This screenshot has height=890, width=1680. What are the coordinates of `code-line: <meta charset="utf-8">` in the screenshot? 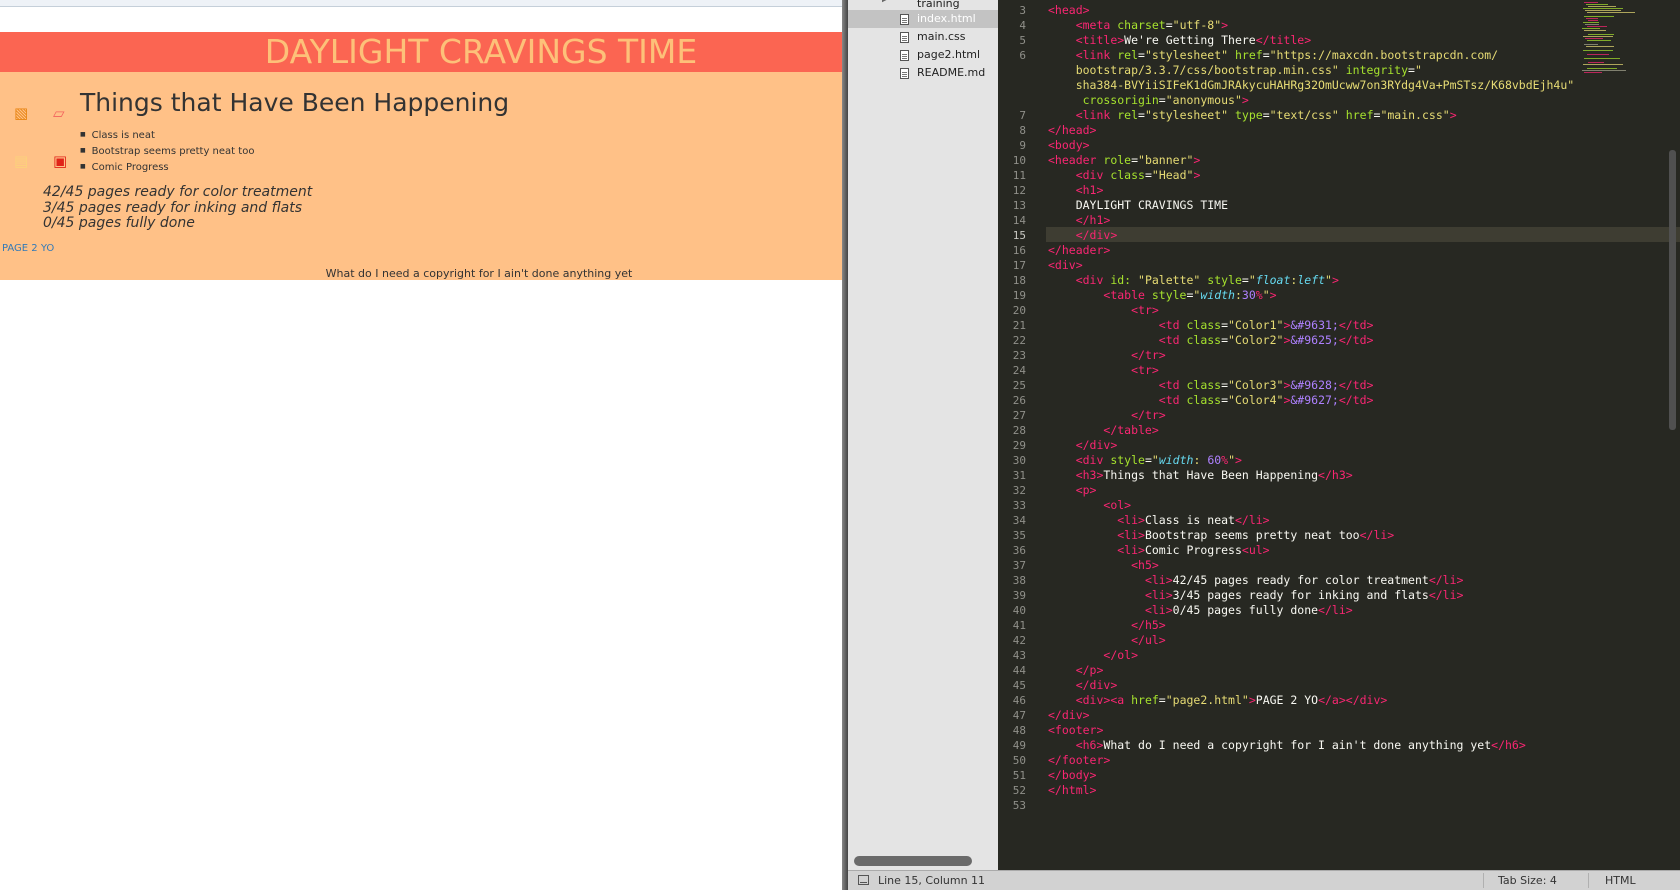 It's located at (1138, 25).